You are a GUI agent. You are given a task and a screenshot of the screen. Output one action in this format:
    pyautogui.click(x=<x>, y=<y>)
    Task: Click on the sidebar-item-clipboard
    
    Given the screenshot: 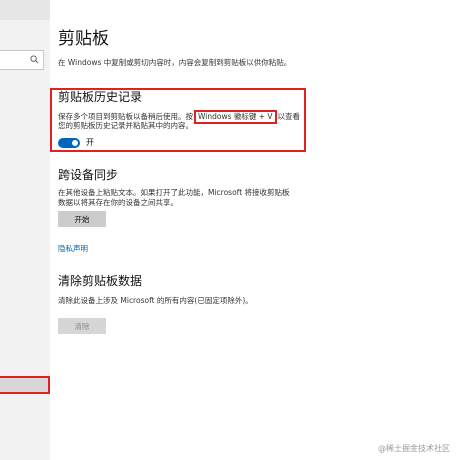 What is the action you would take?
    pyautogui.click(x=25, y=385)
    